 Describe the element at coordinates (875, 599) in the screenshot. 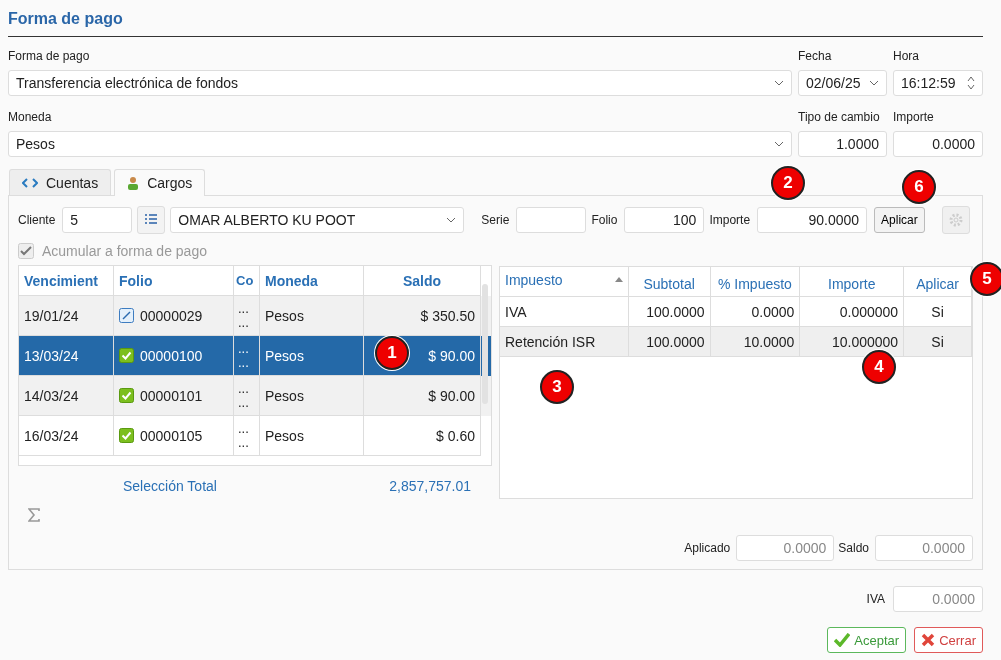

I see `field-label: IVA` at that location.